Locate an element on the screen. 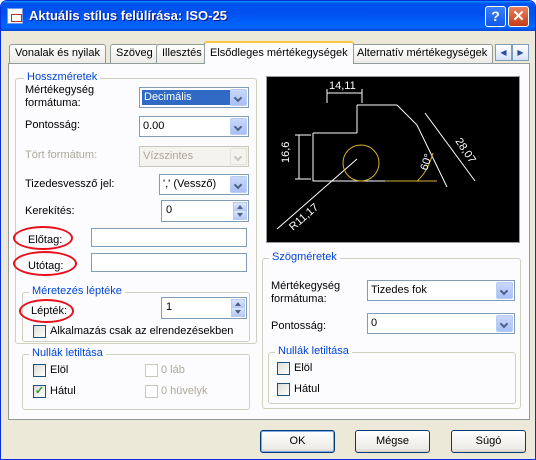 The image size is (536, 460). linear-leading-label: Elöl is located at coordinates (59, 370).